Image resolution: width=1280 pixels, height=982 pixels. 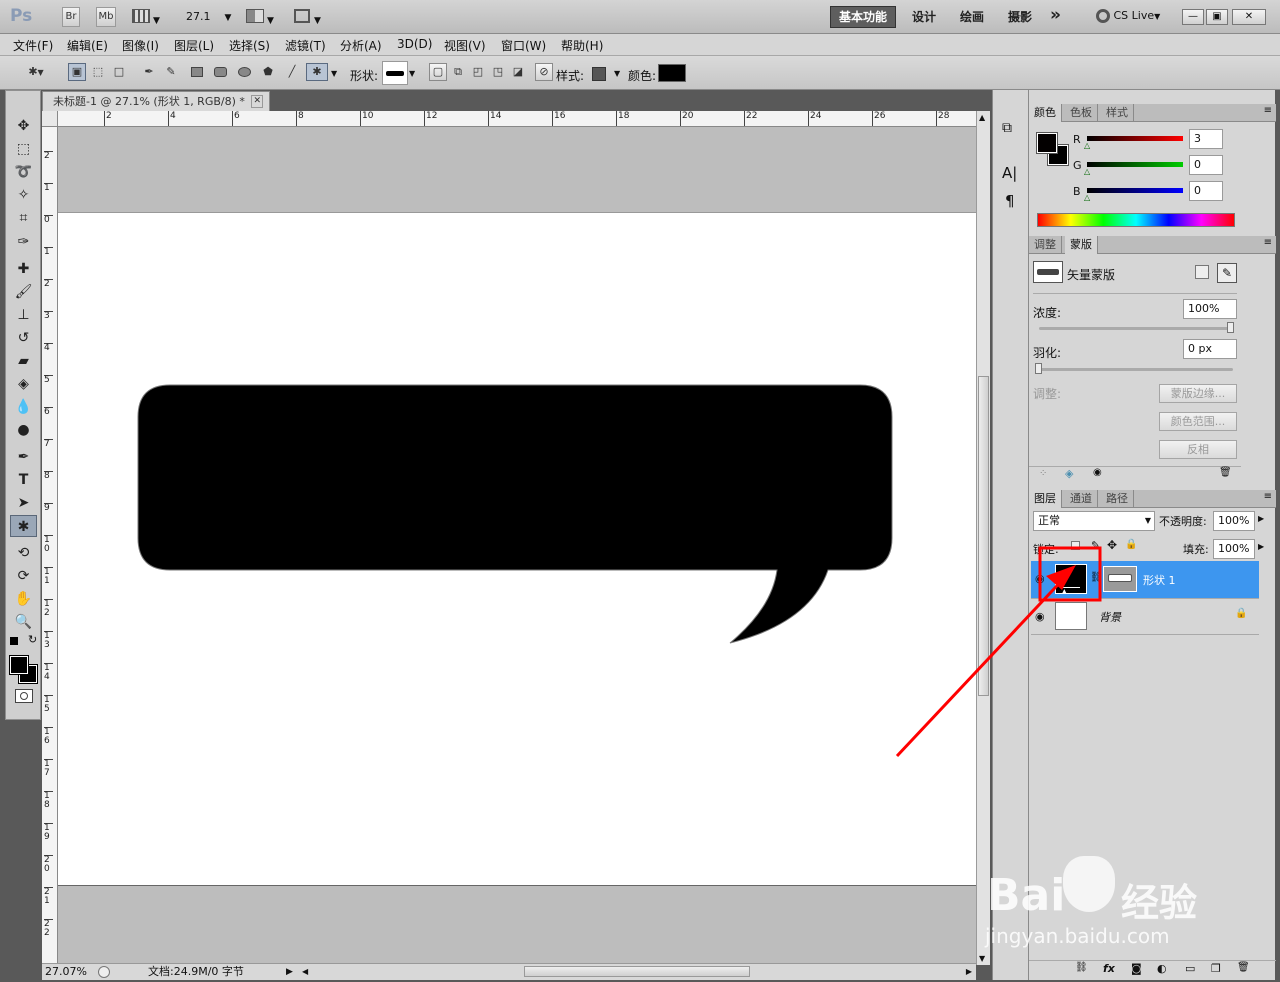 What do you see at coordinates (1131, 544) in the screenshot?
I see `lock-all-icon: 🔒` at bounding box center [1131, 544].